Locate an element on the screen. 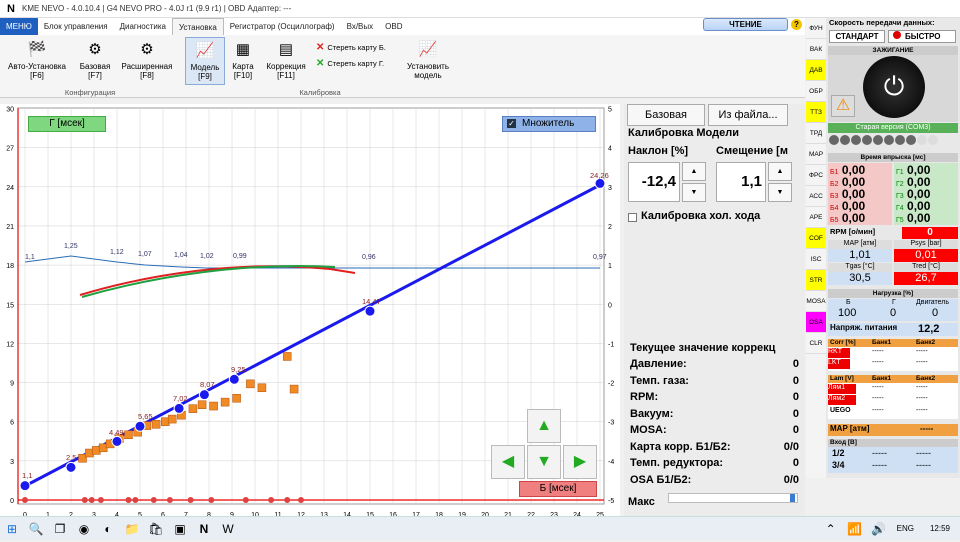 The width and height of the screenshot is (960, 542). uego-bank2: ----- is located at coordinates (922, 410).